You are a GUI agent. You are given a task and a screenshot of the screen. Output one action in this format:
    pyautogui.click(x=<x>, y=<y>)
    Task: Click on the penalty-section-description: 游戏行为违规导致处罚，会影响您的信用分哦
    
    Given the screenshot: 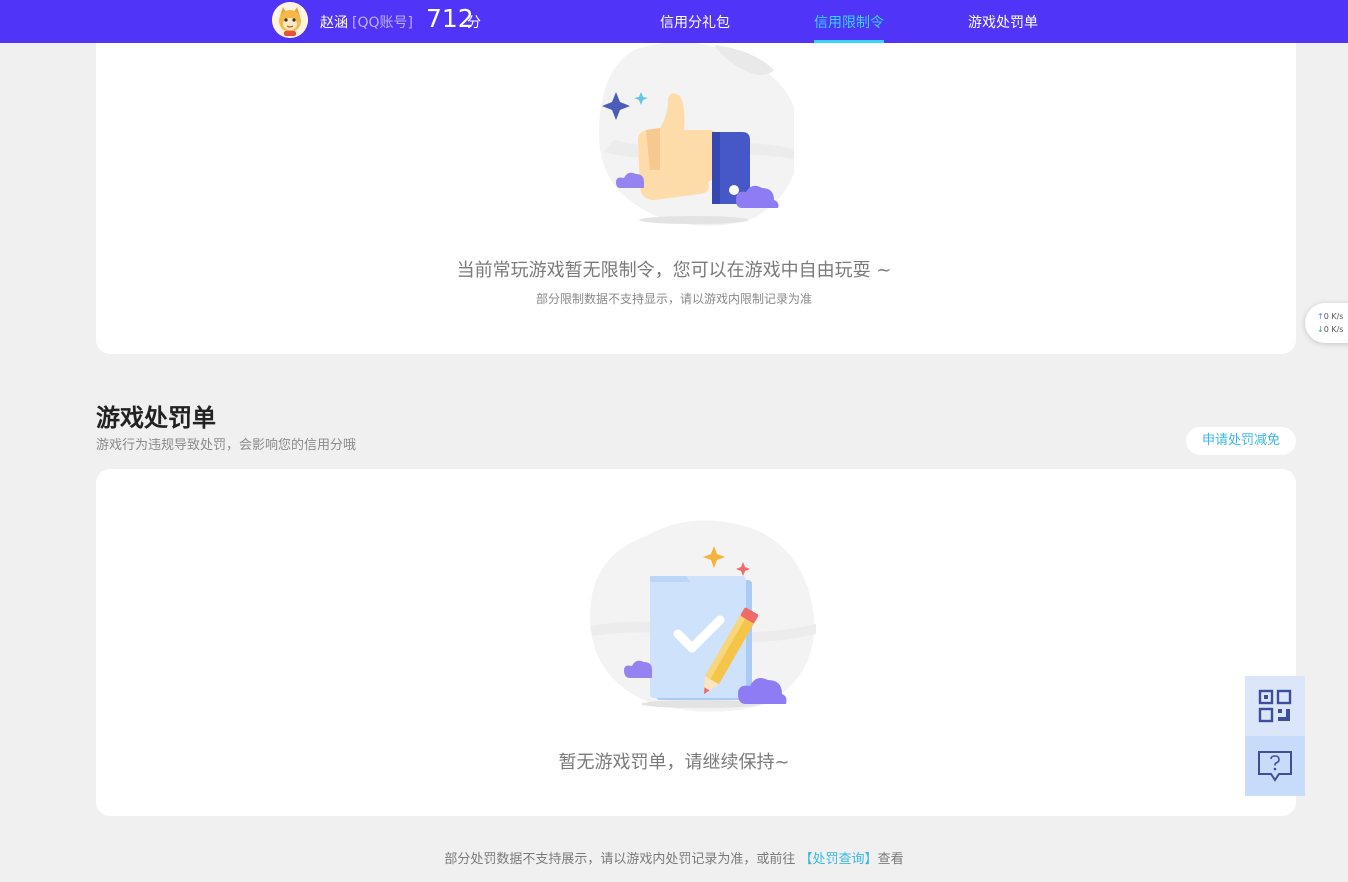 What is the action you would take?
    pyautogui.click(x=226, y=445)
    